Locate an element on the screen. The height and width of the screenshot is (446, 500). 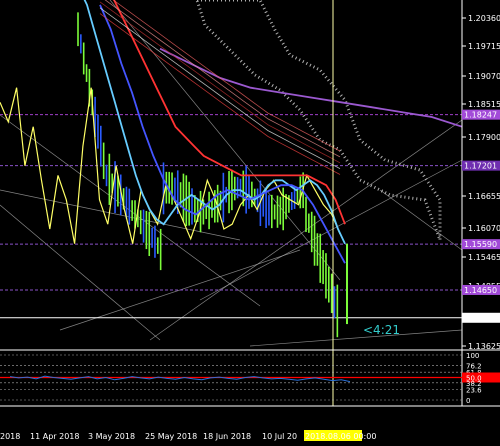
price-tick-label: 1.16655 is located at coordinates (484, 196).